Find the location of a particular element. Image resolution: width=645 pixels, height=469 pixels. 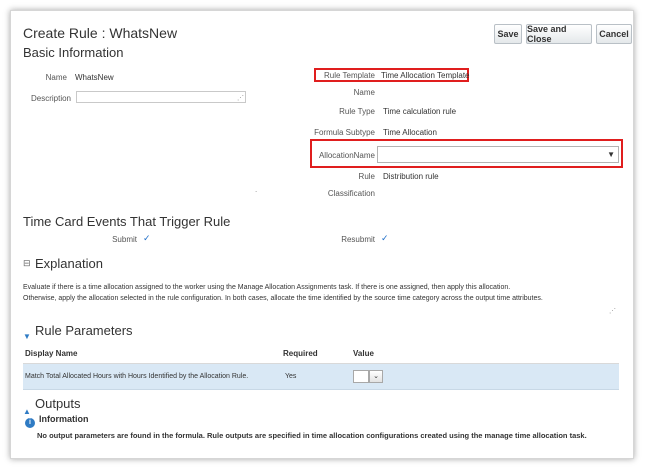

explanation-resize-icon: ⋰ is located at coordinates (612, 311).